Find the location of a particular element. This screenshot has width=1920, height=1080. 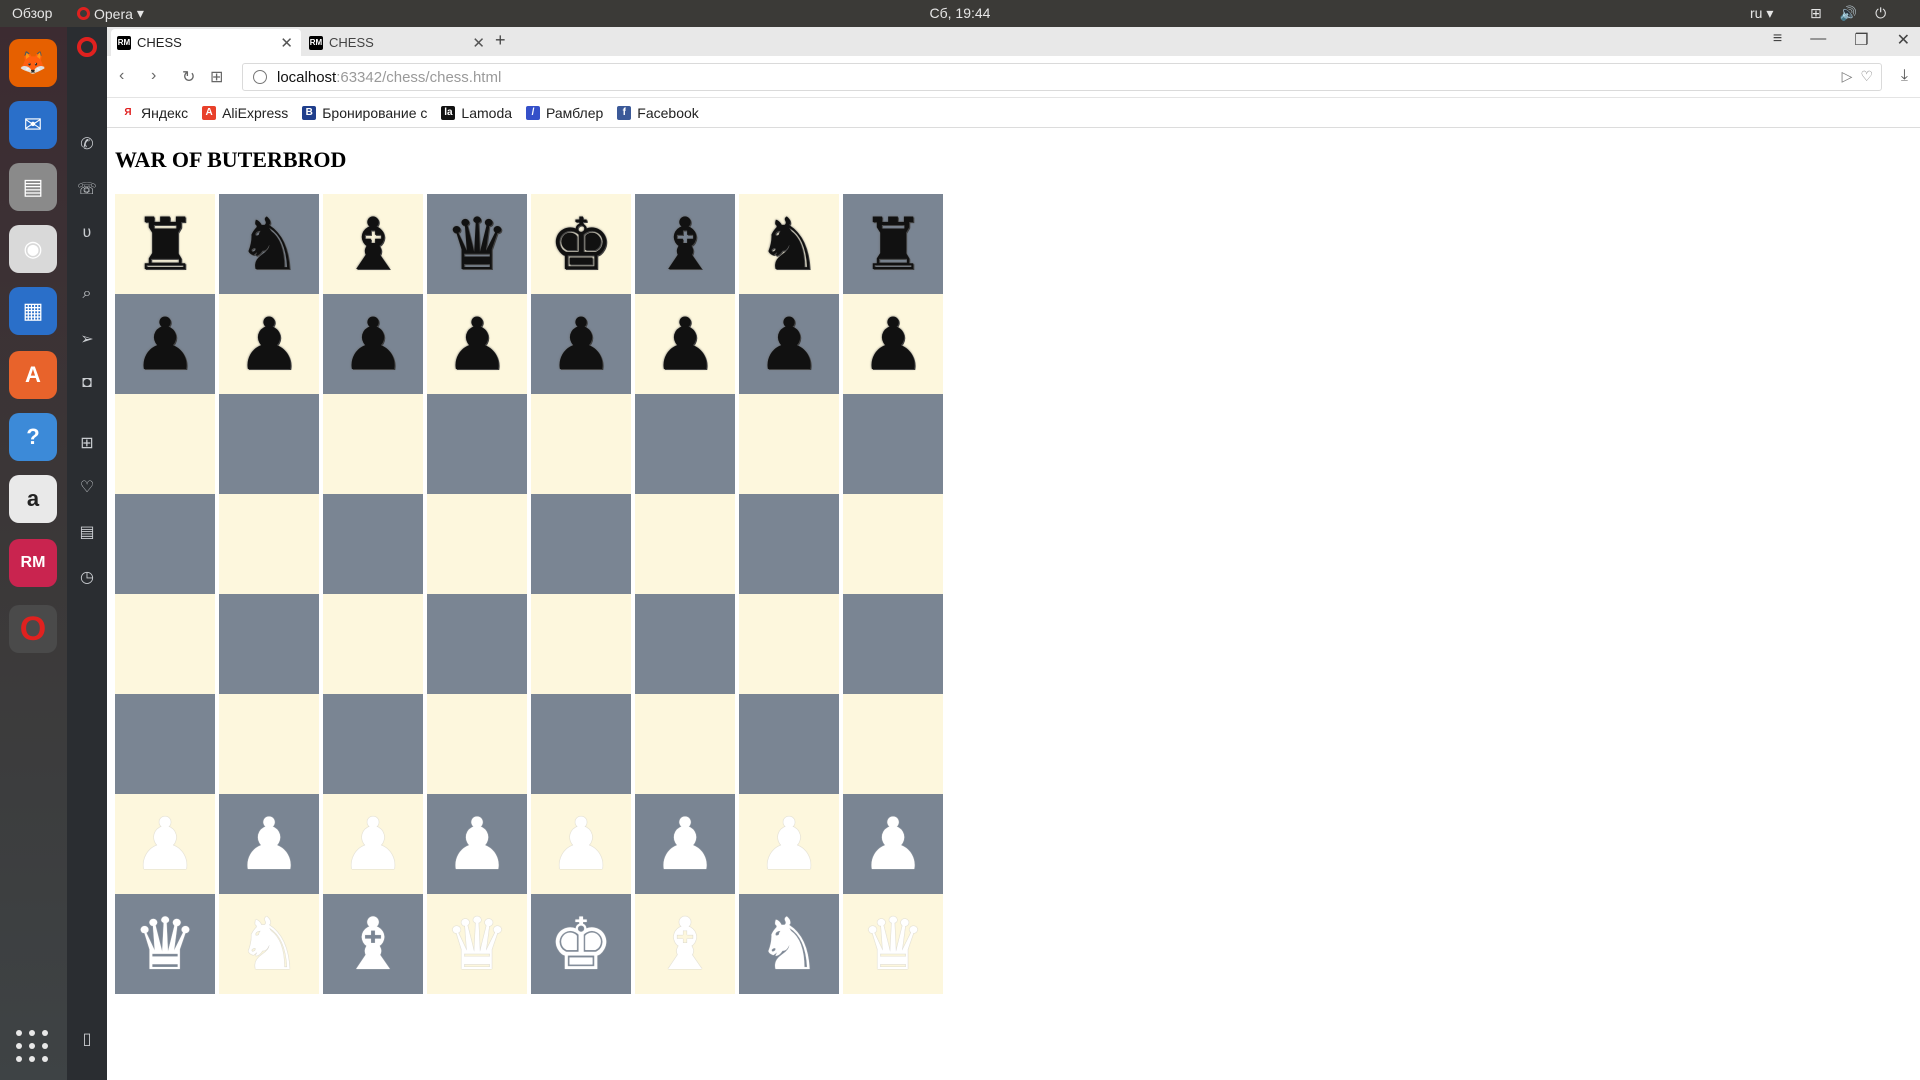

tab-chess-active: RM CHESS ✕ is located at coordinates (206, 42).